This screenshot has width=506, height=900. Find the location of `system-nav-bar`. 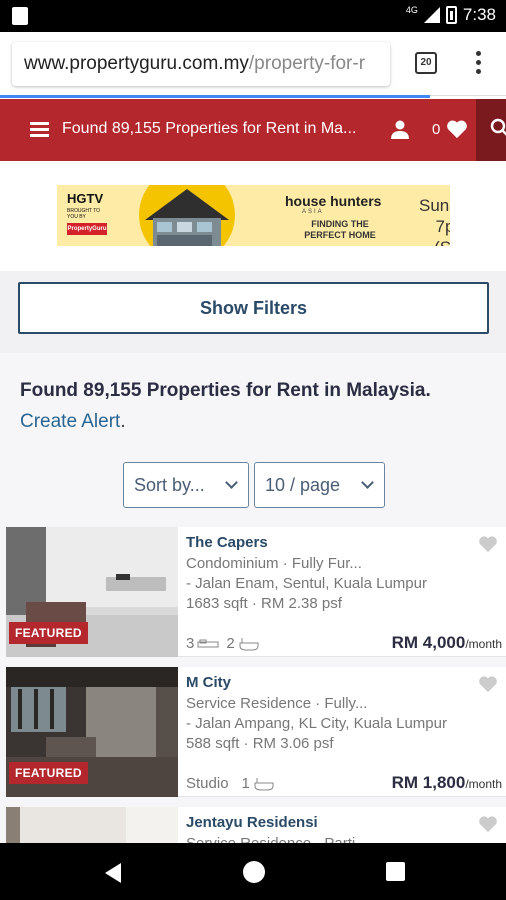

system-nav-bar is located at coordinates (253, 871).